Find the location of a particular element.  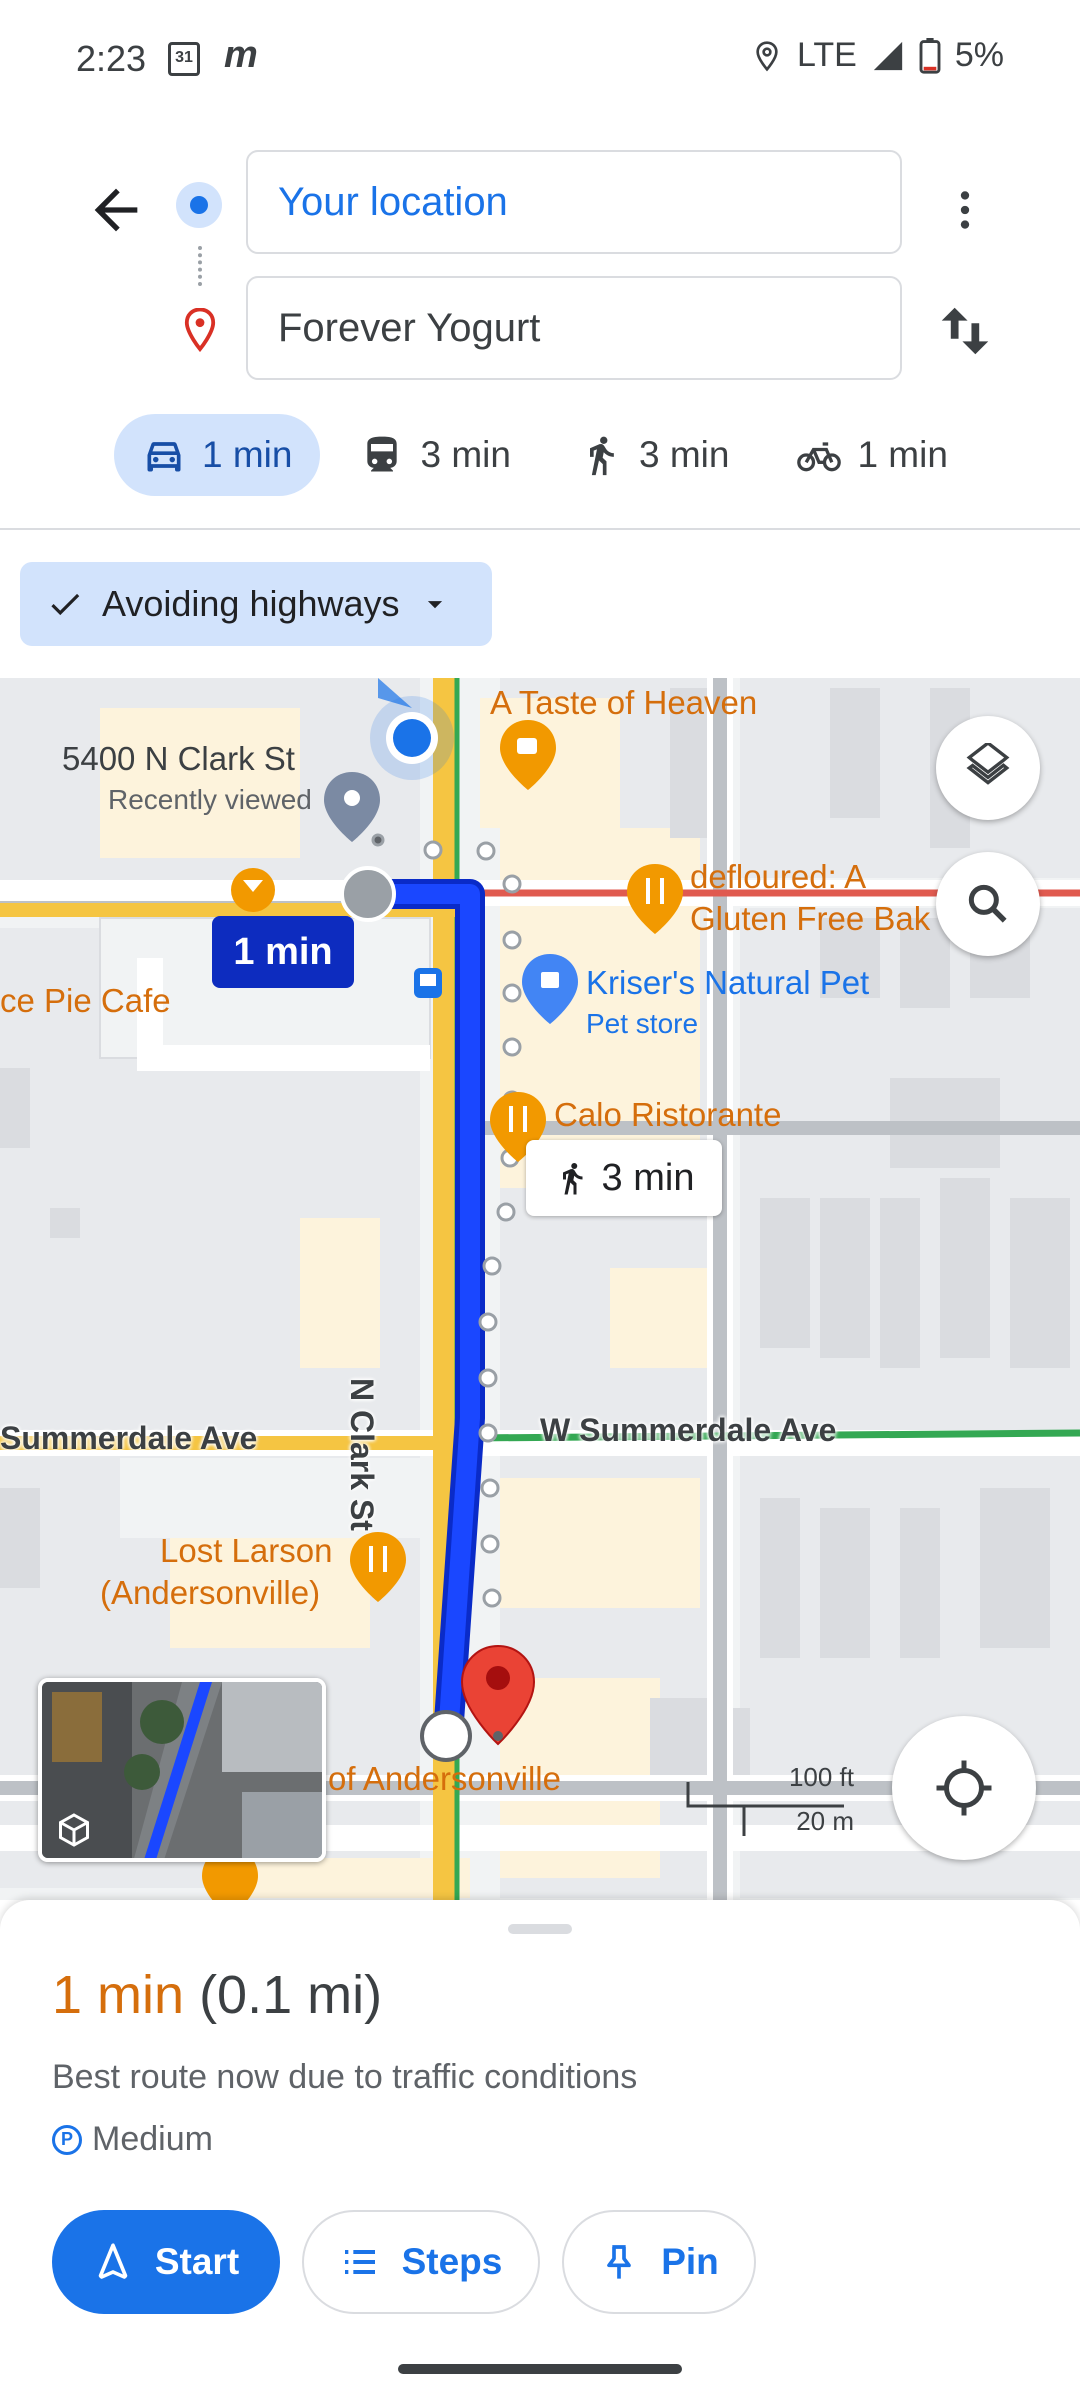

layers-button is located at coordinates (988, 768).